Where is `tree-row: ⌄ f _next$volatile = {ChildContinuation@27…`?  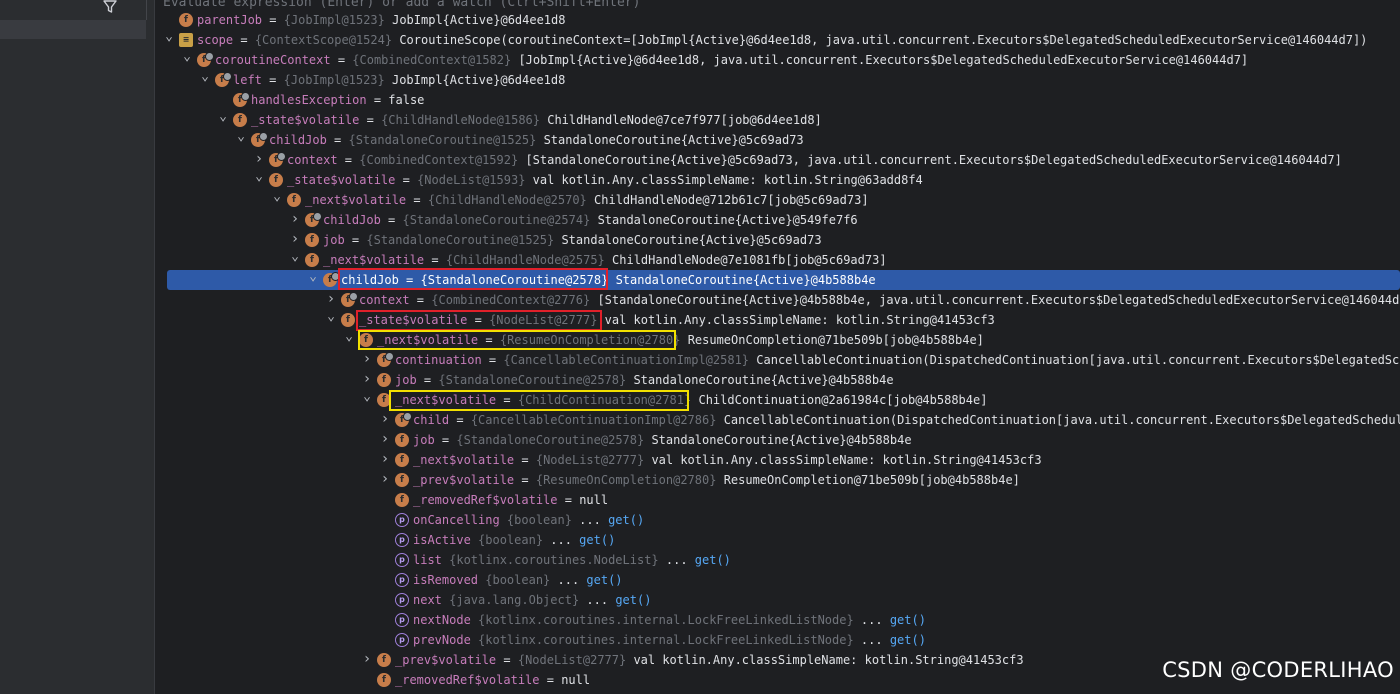
tree-row: ⌄ f _next$volatile = {ChildContinuation@27… is located at coordinates (777, 400).